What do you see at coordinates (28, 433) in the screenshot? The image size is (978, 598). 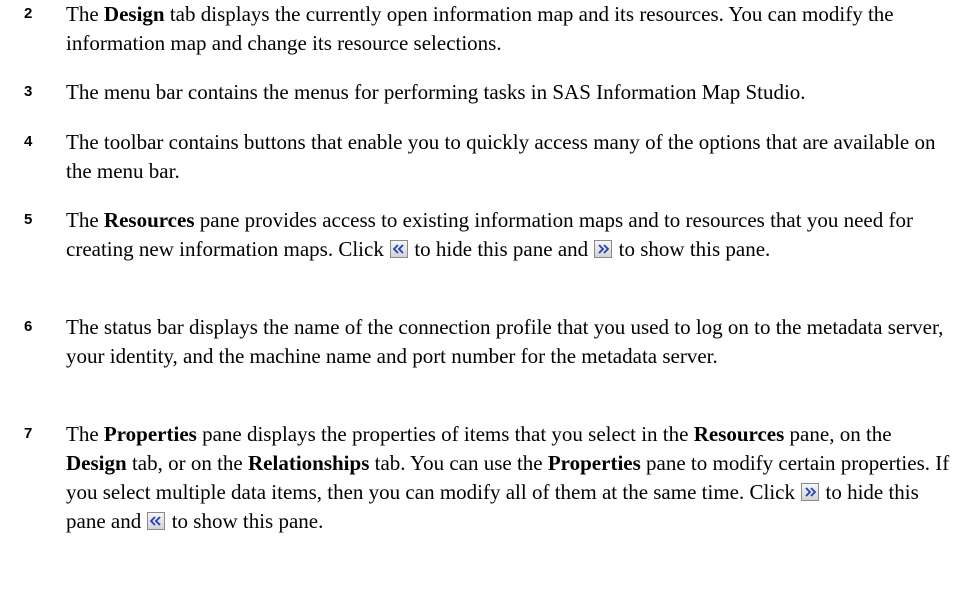 I see `item-number: 7` at bounding box center [28, 433].